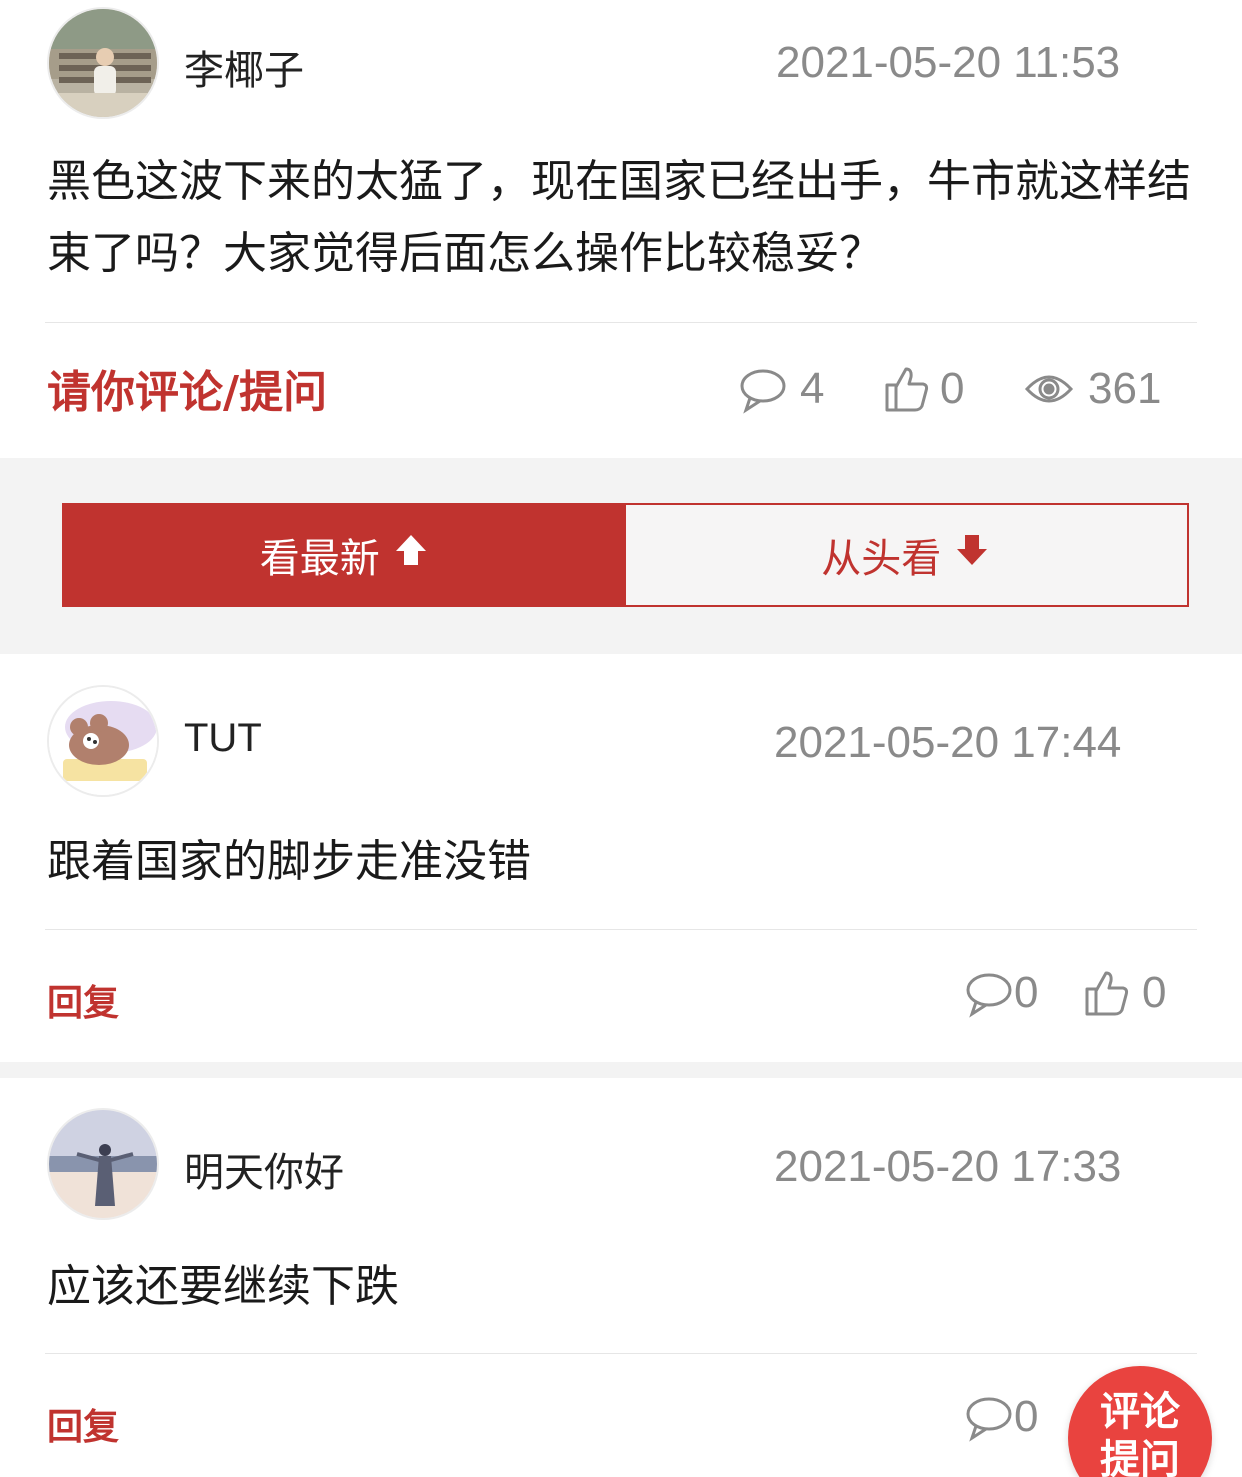 The image size is (1242, 1477). Describe the element at coordinates (812, 388) in the screenshot. I see `post-comment-count: 4` at that location.